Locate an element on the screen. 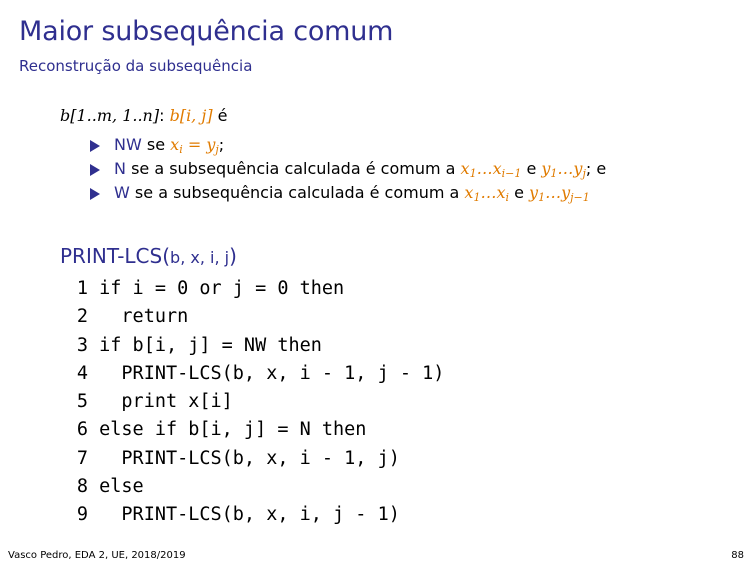 This screenshot has width=756, height=567. bullet-text: se is located at coordinates (156, 144).